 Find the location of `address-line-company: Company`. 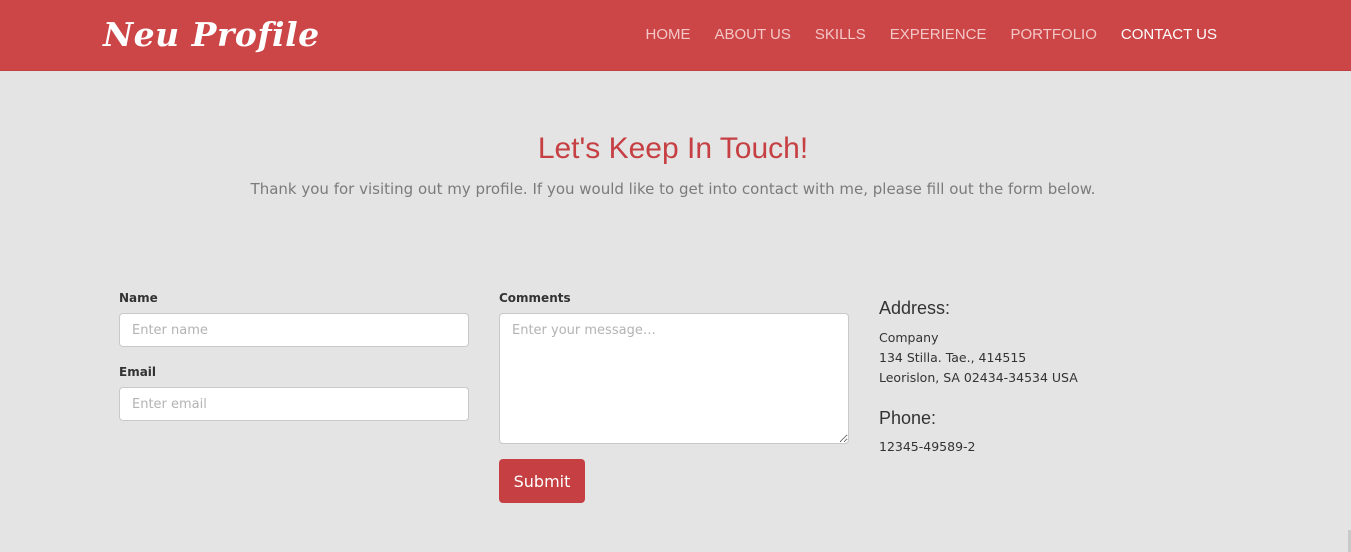

address-line-company: Company is located at coordinates (909, 337).